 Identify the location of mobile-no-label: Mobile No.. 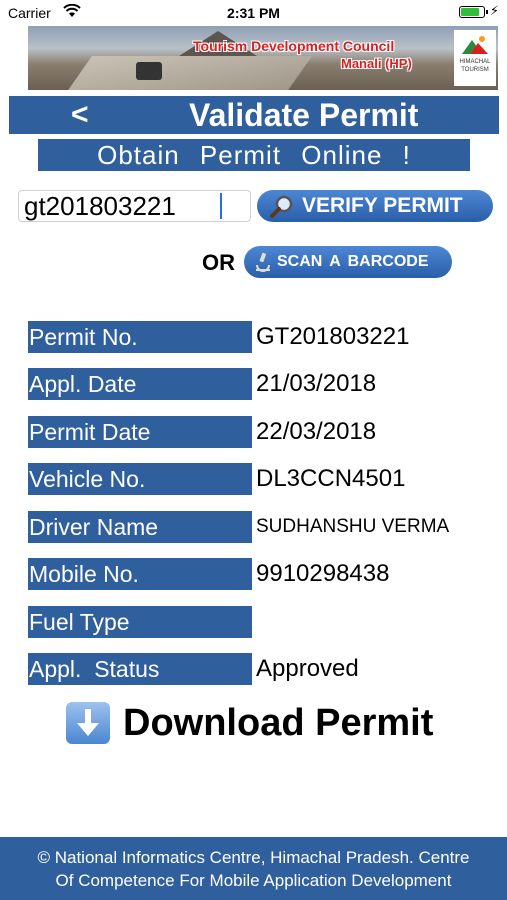
(140, 574).